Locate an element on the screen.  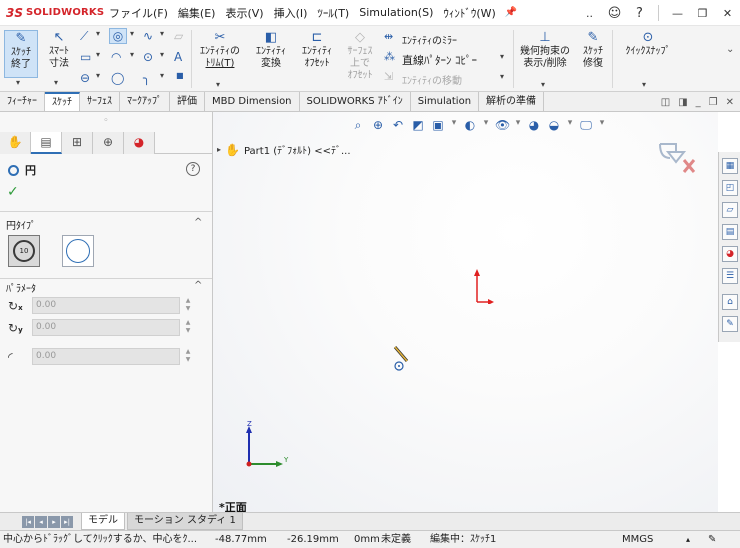
dimxpert-tab-icon: ⊕ is located at coordinates (108, 143).